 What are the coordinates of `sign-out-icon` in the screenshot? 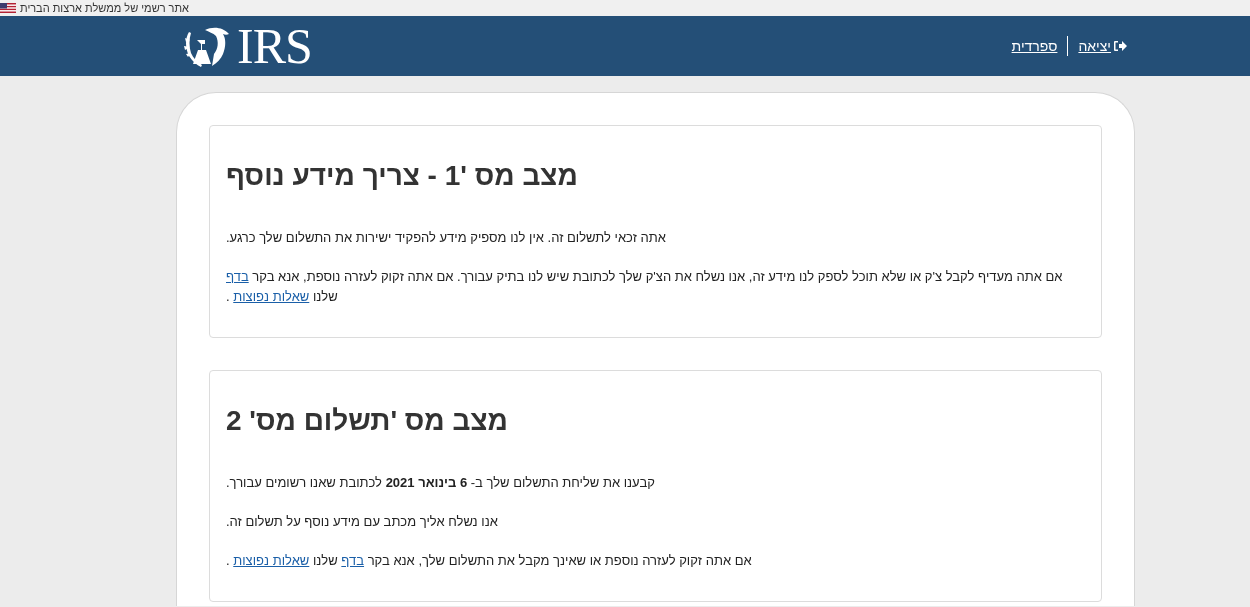 It's located at (1120, 46).